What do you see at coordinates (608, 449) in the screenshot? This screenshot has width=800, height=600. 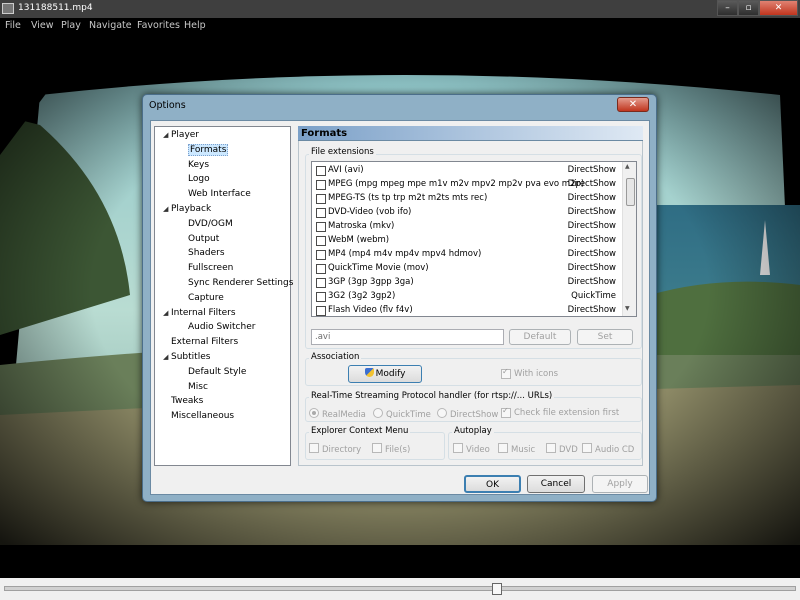 I see `autoplay-audiocd-checkbox: Audio CD` at bounding box center [608, 449].